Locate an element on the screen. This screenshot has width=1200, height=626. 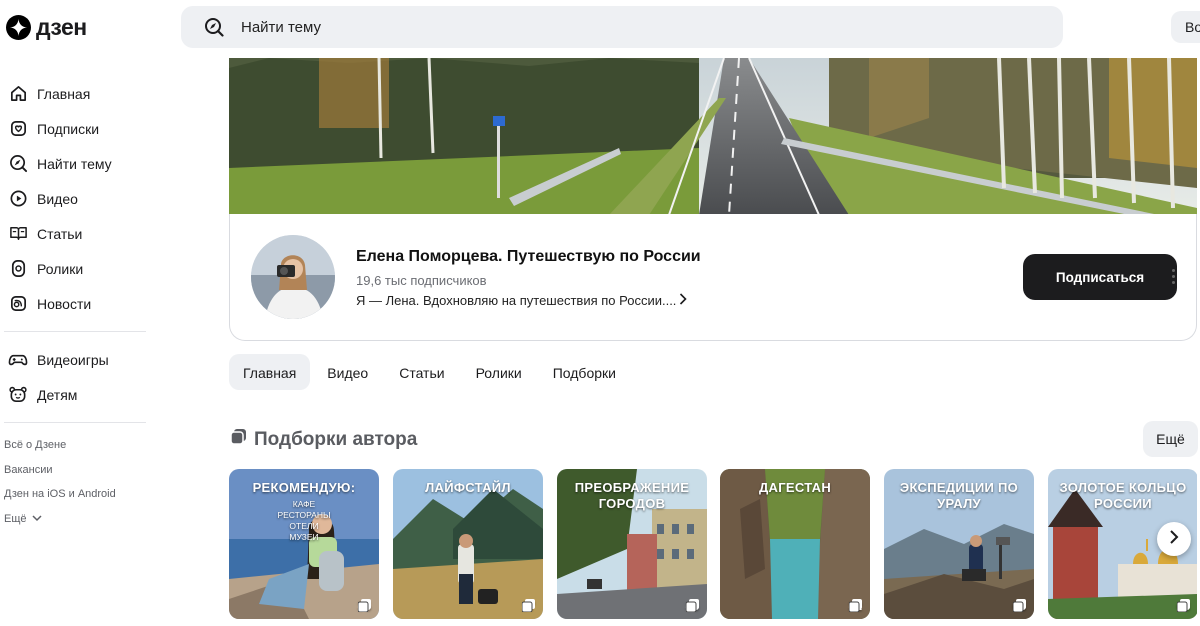
sidebar-item-articles: Статьи is located at coordinates (75, 233).